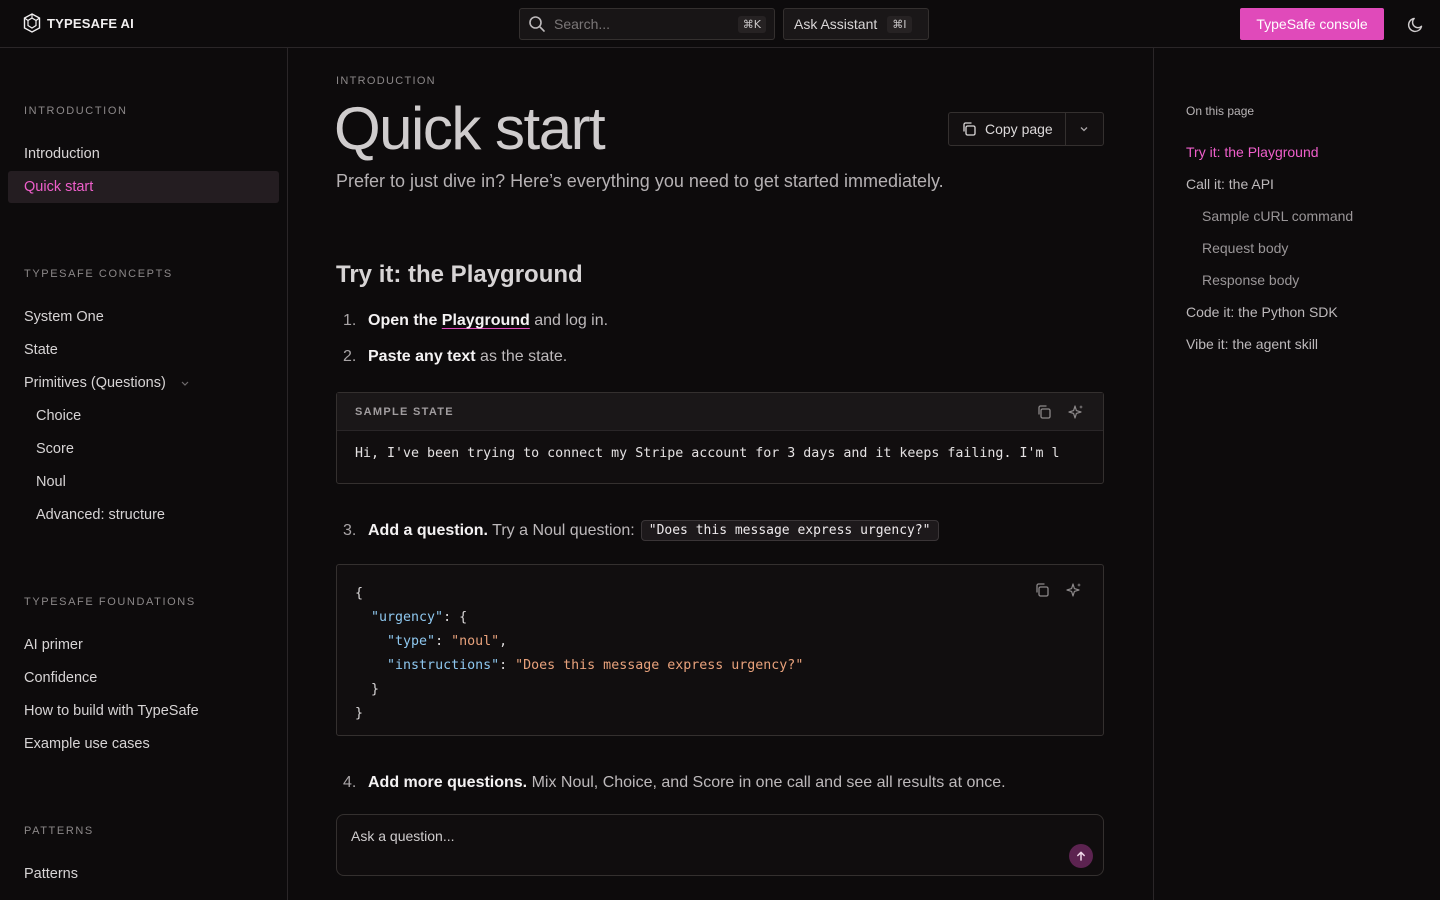 The height and width of the screenshot is (900, 1440). What do you see at coordinates (55, 449) in the screenshot?
I see `sidebar-item-label: Score` at bounding box center [55, 449].